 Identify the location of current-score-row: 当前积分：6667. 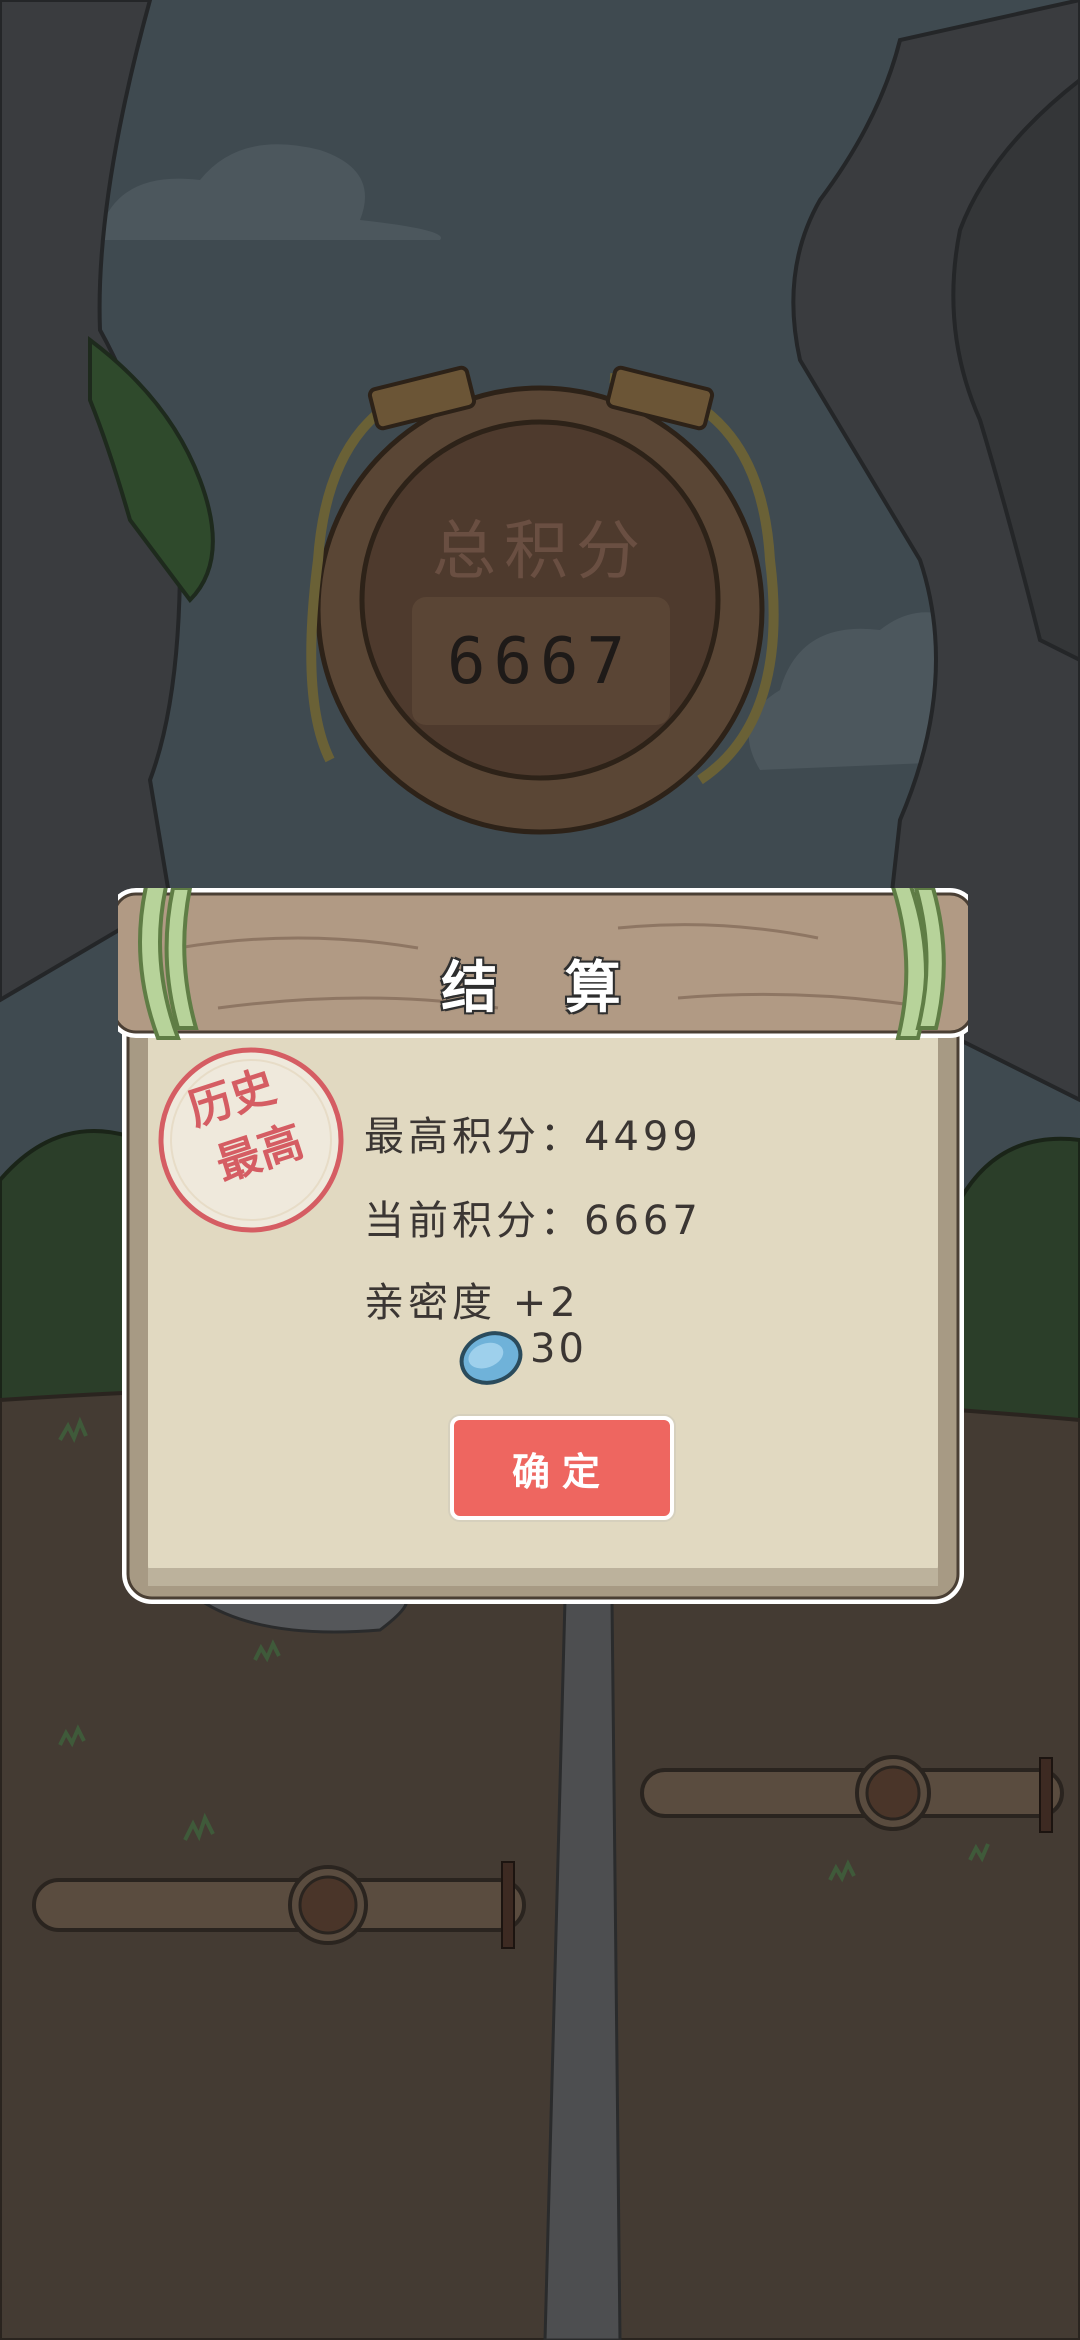
(533, 1217).